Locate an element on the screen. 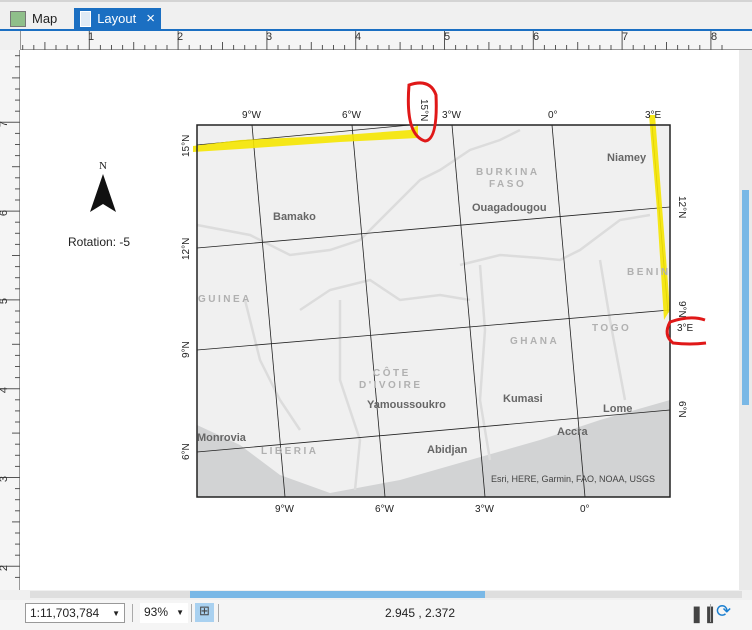 This screenshot has height=630, width=752. city-label: Lome is located at coordinates (617, 409).